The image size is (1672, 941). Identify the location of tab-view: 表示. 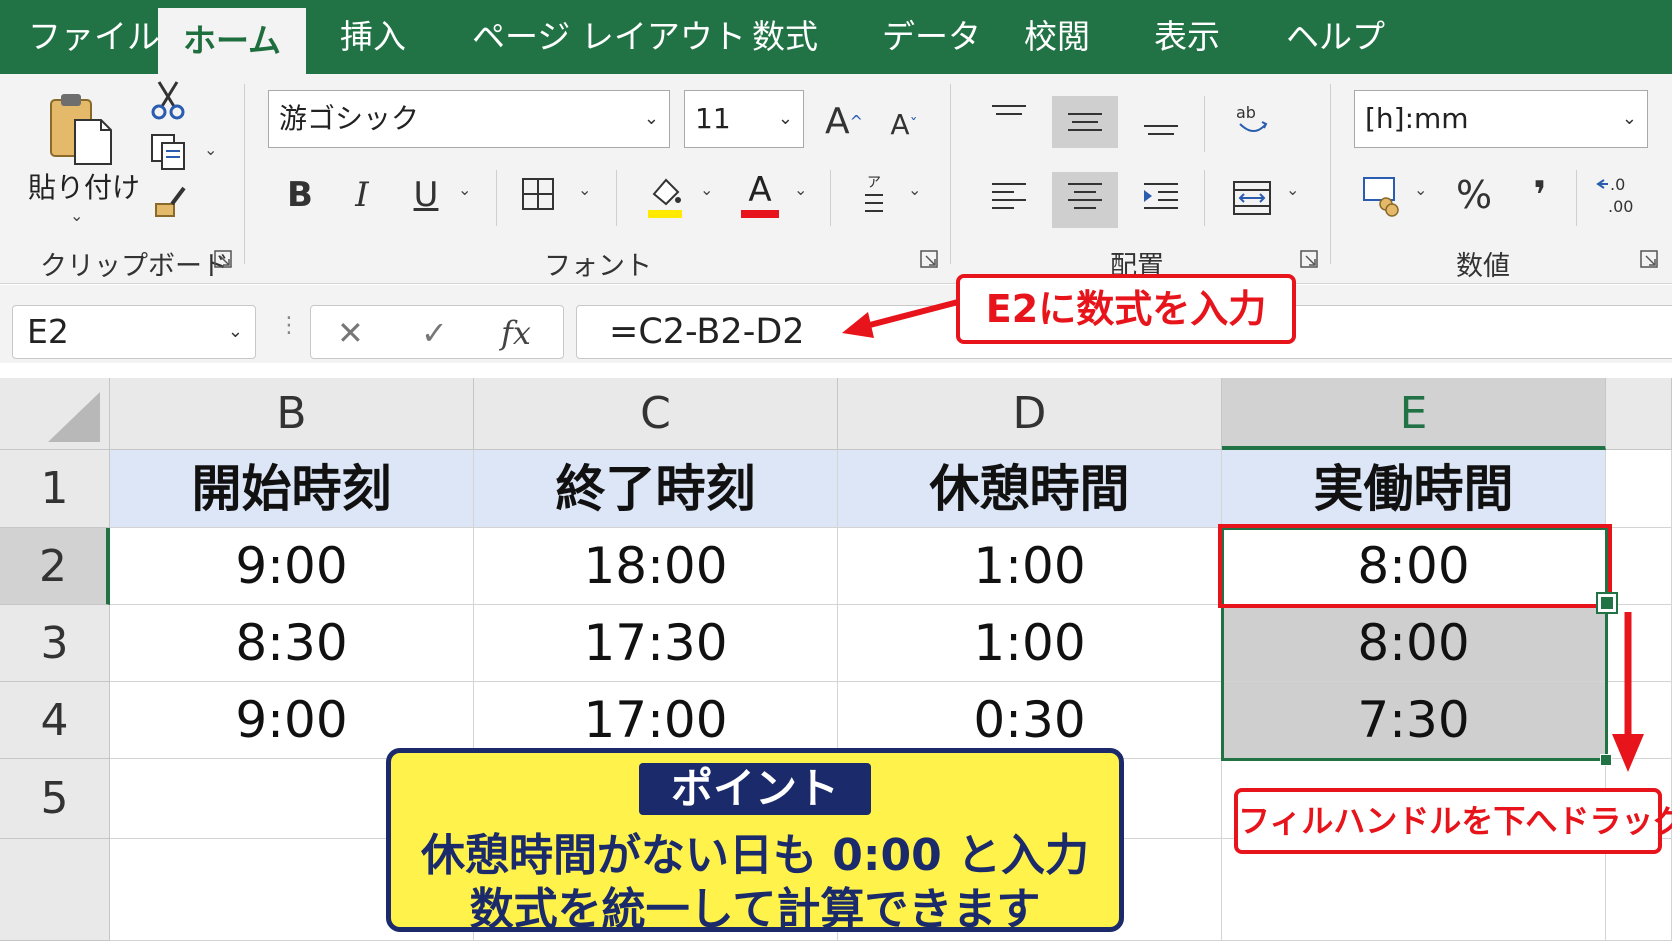
(1187, 37).